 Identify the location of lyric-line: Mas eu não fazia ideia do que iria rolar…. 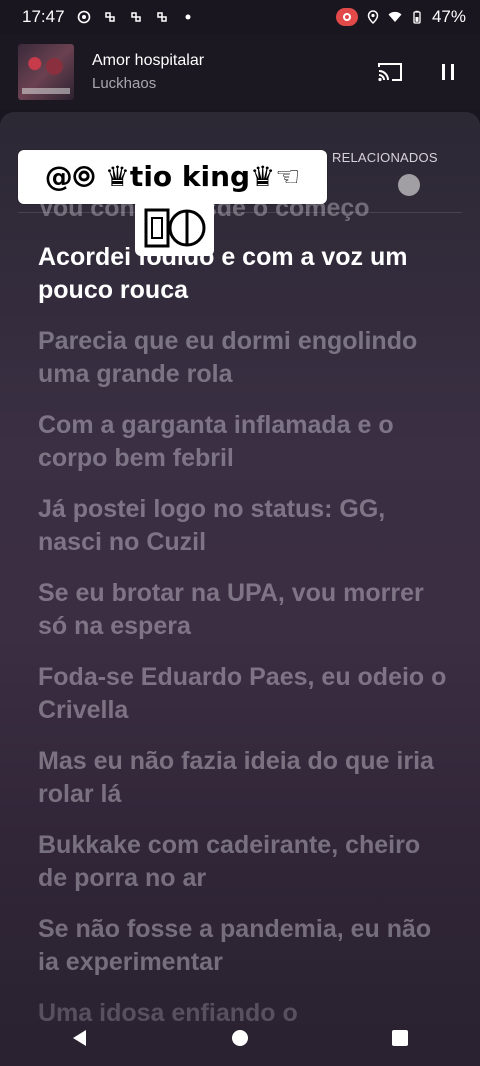
(243, 778).